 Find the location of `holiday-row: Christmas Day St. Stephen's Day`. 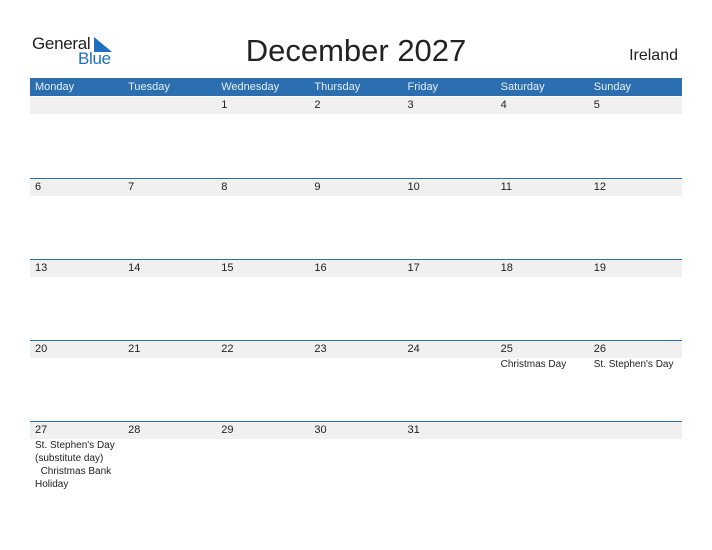

holiday-row: Christmas Day St. Stephen's Day is located at coordinates (356, 364).